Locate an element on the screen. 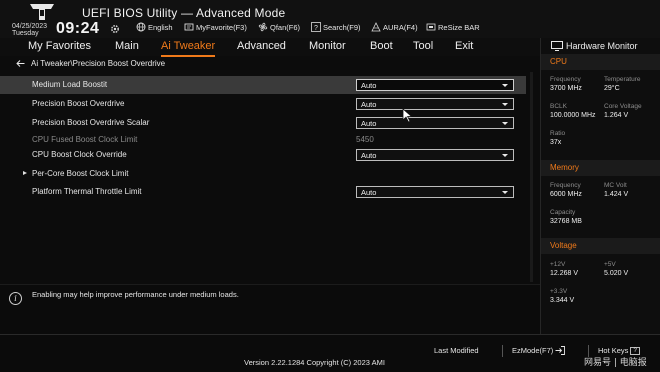 This screenshot has height=372, width=660. setting-medium-load-boostit: Medium Load Boostit Auto is located at coordinates (263, 85).